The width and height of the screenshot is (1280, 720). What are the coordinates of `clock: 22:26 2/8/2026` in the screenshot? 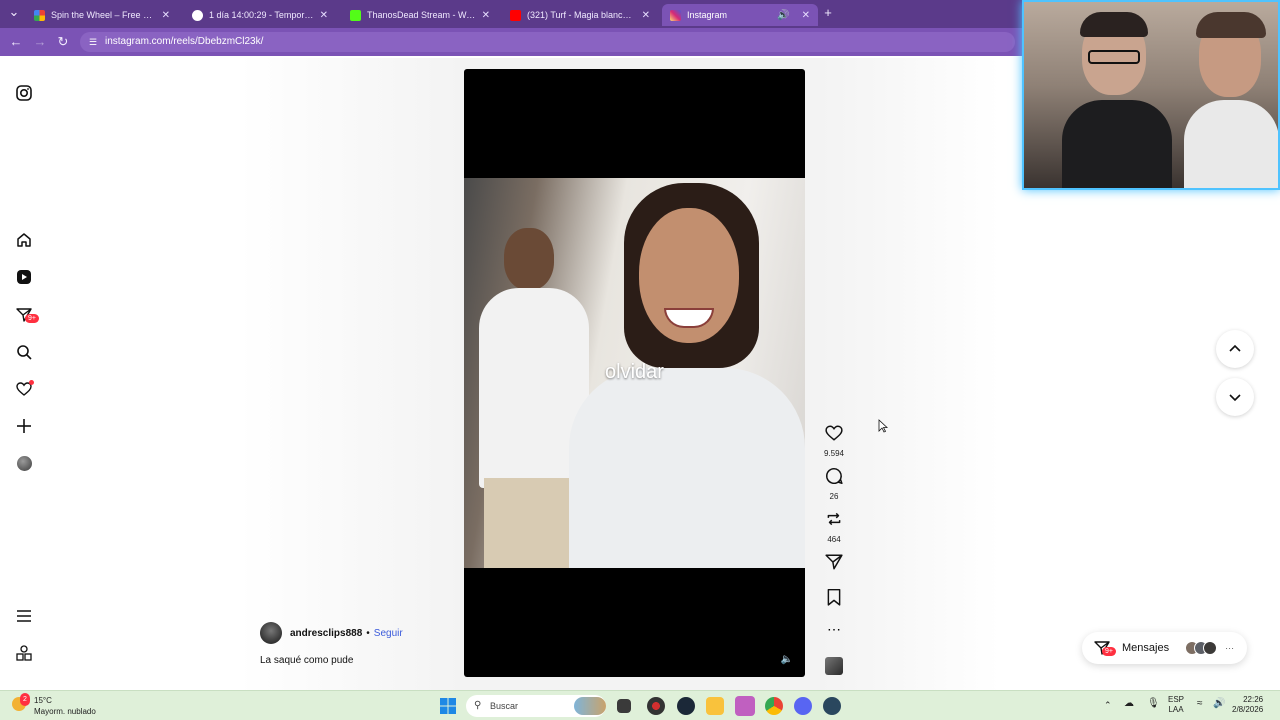 It's located at (1247, 705).